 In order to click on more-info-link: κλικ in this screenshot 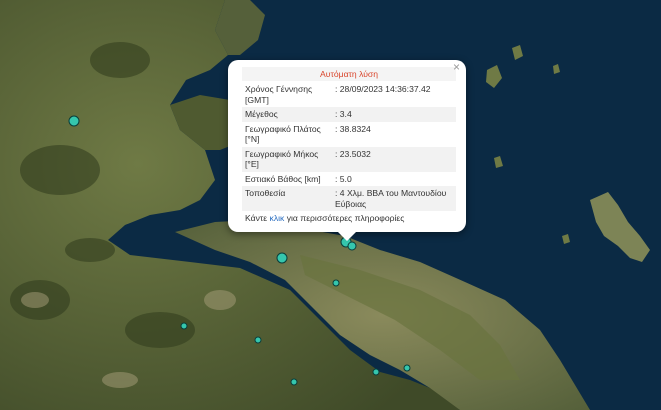, I will do `click(277, 218)`.